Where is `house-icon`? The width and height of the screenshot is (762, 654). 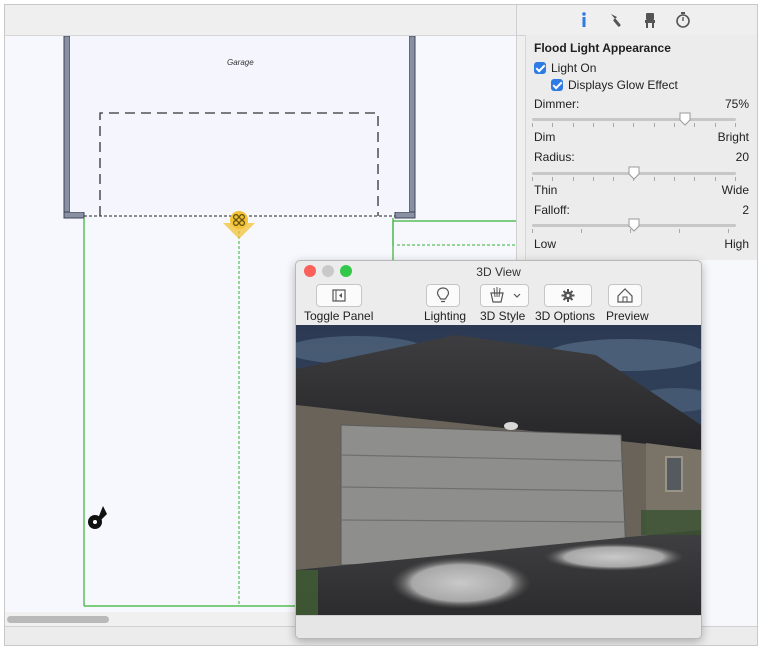 house-icon is located at coordinates (625, 295).